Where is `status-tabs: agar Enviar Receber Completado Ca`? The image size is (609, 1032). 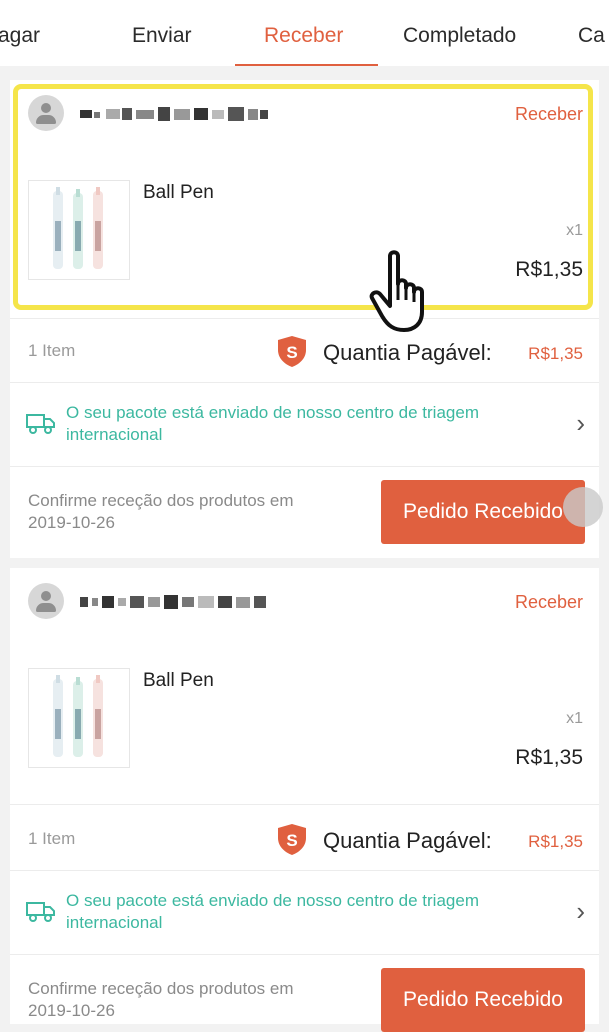 status-tabs: agar Enviar Receber Completado Ca is located at coordinates (304, 33).